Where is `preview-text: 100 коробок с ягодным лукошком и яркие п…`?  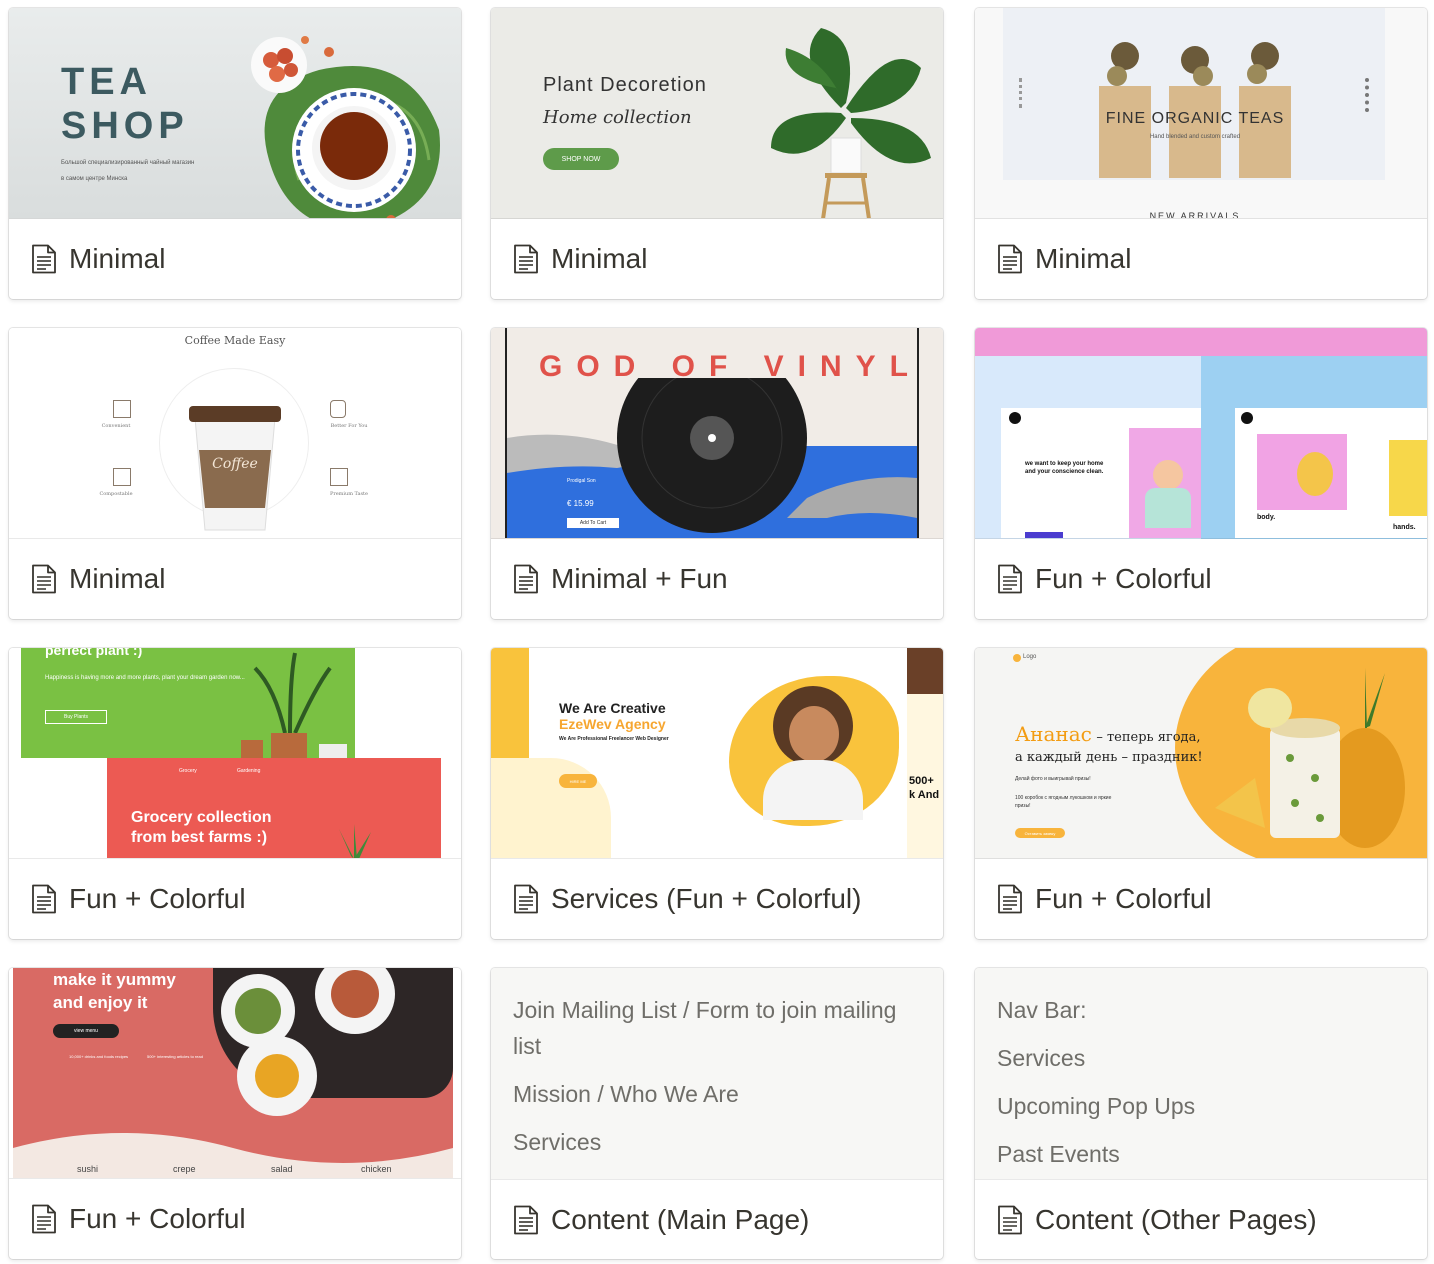 preview-text: 100 коробок с ягодным лукошком и яркие п… is located at coordinates (1063, 802).